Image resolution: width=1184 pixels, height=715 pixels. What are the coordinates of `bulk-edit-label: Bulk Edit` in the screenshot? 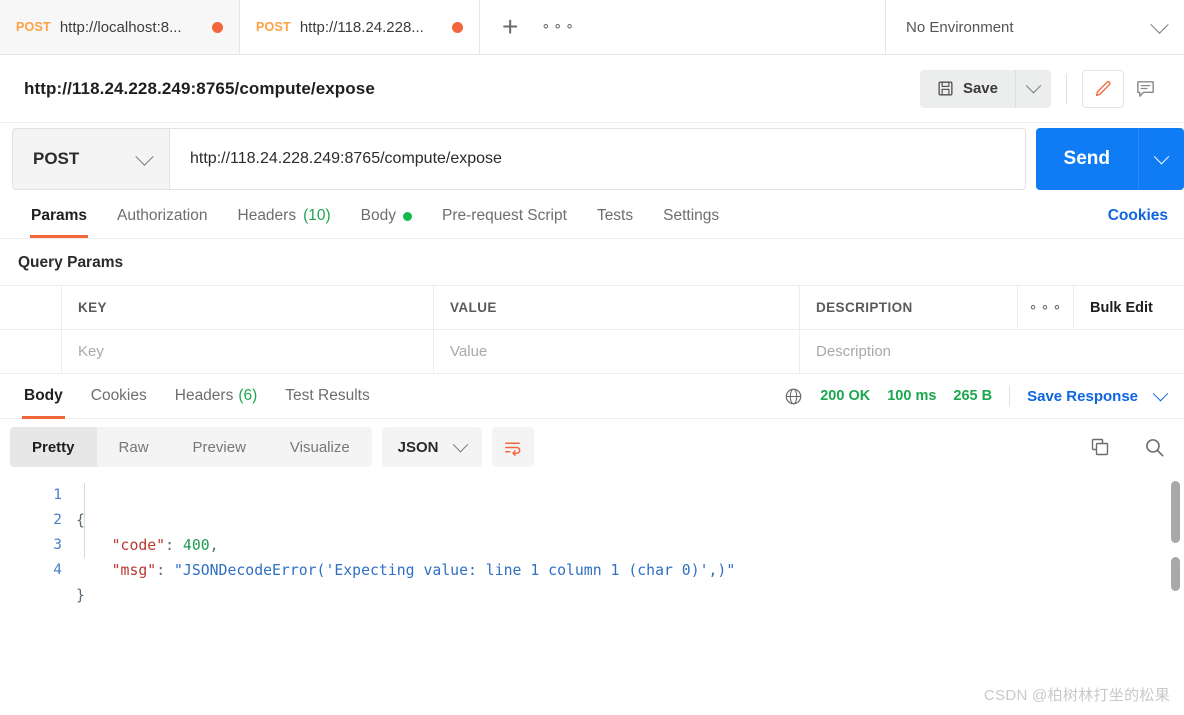 It's located at (1121, 307).